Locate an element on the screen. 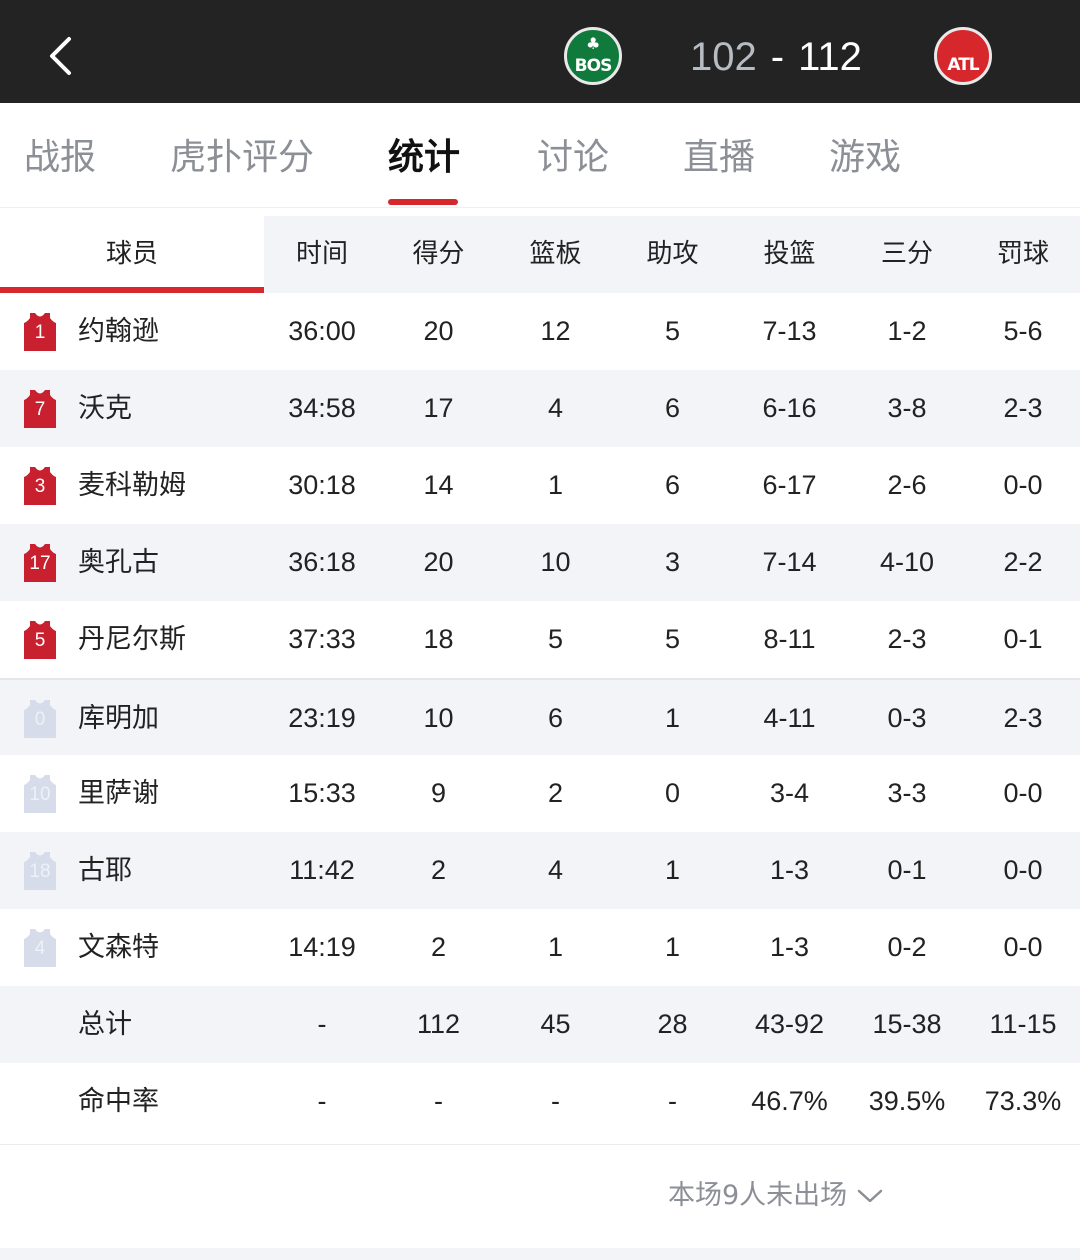 The width and height of the screenshot is (1080, 1260). table-row: 5 丹尼尔斯 37:33 18 5 5 8-11 2-3 0-1 is located at coordinates (540, 639).